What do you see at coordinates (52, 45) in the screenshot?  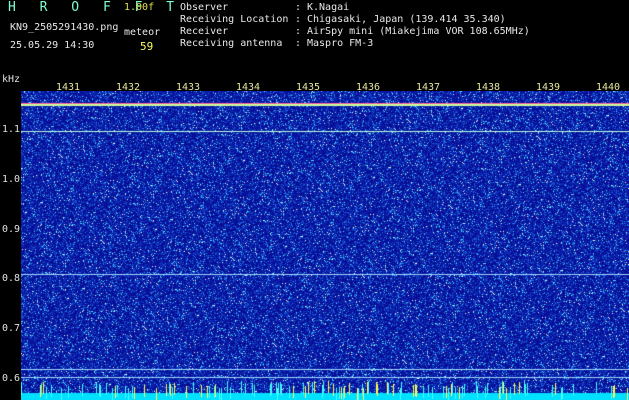 I see `datetime-label: 25.05.29 14:30` at bounding box center [52, 45].